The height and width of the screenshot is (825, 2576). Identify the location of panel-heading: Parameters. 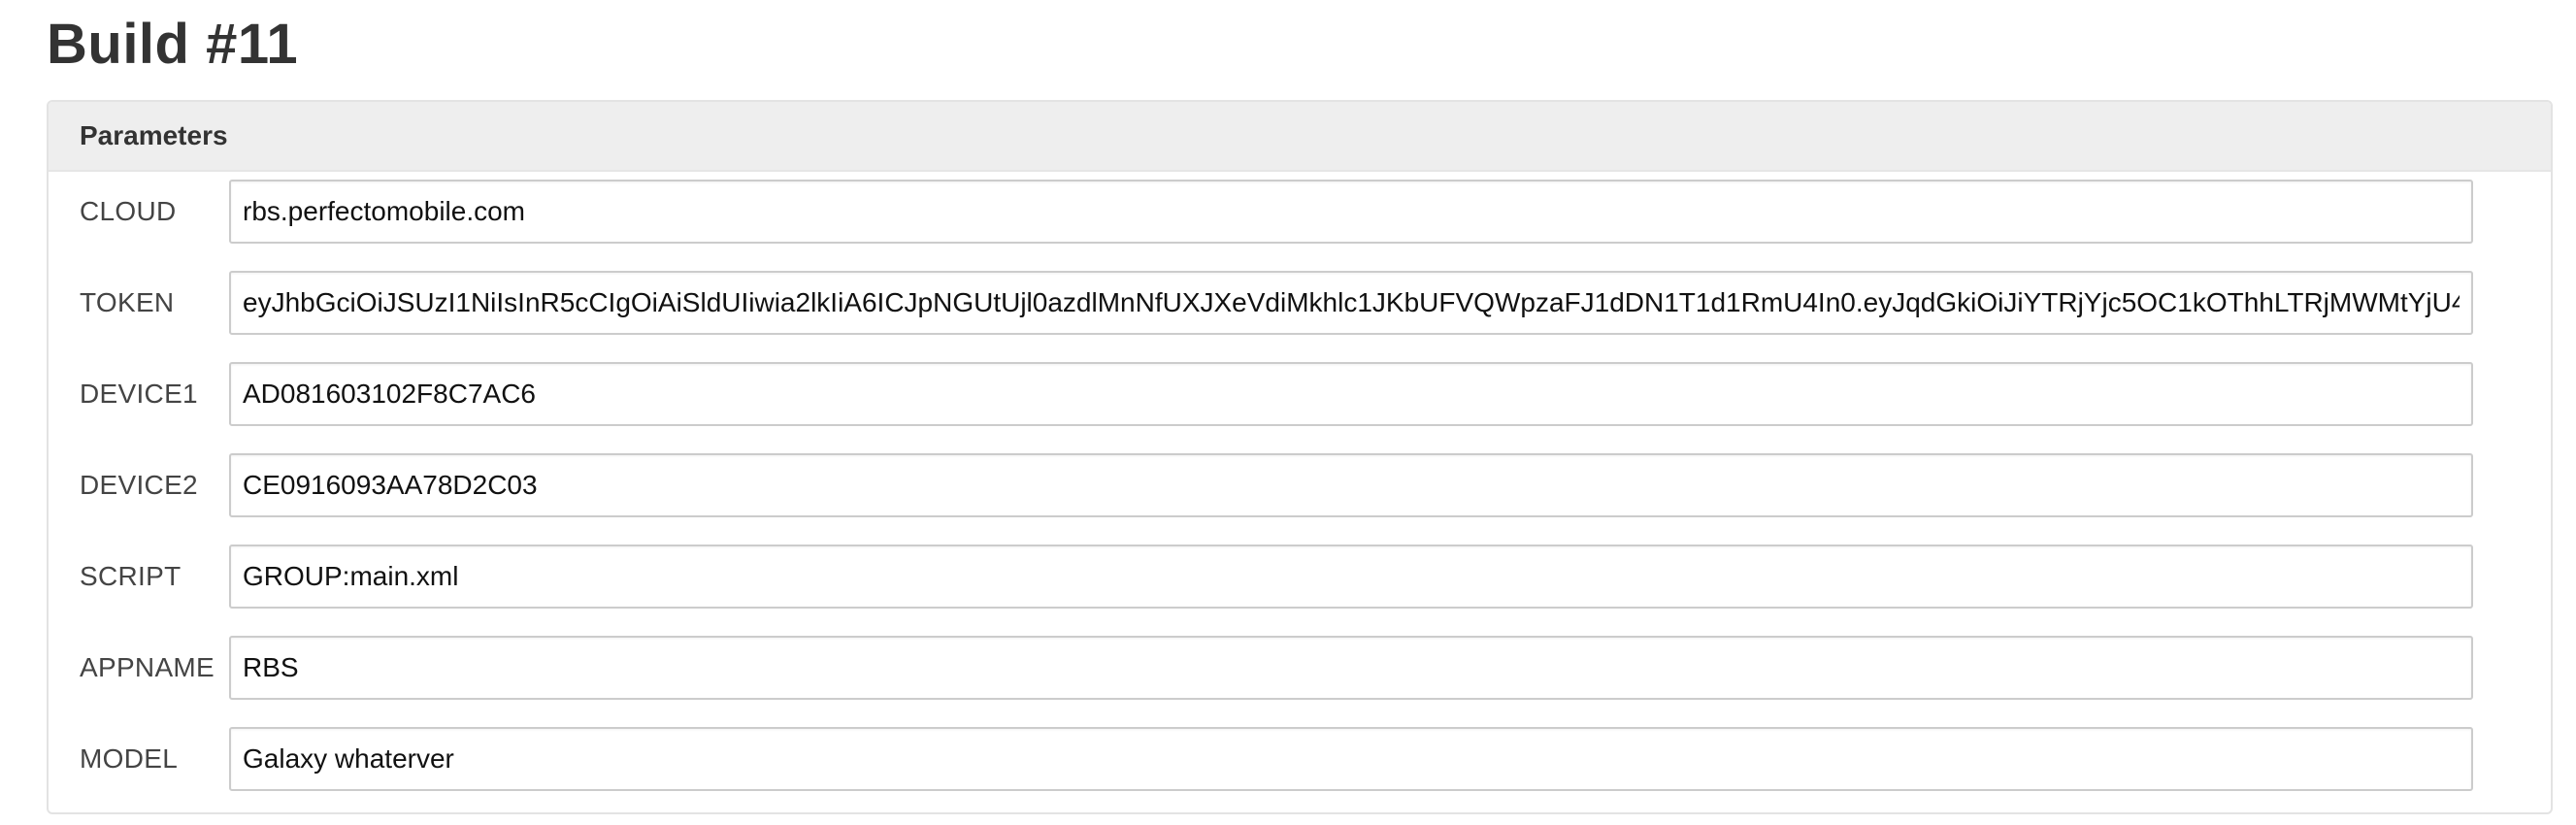
(1300, 137).